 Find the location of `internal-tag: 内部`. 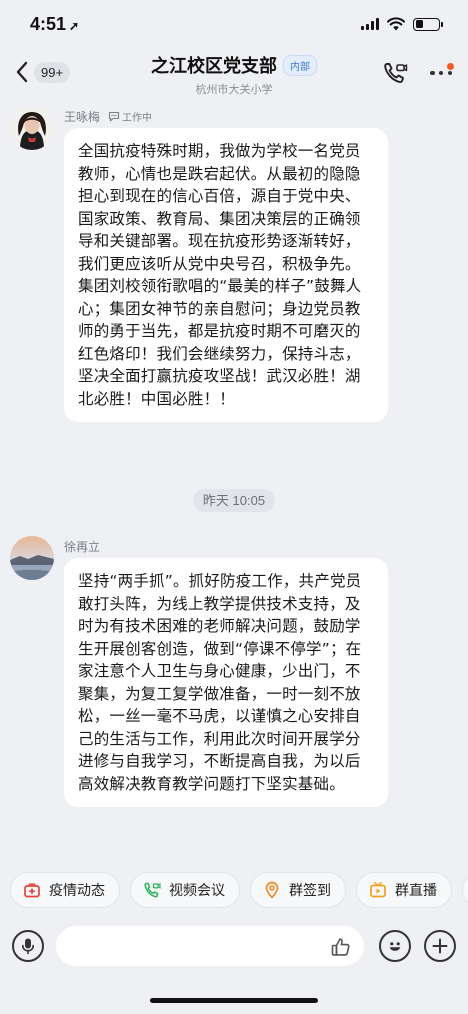

internal-tag: 内部 is located at coordinates (300, 65).